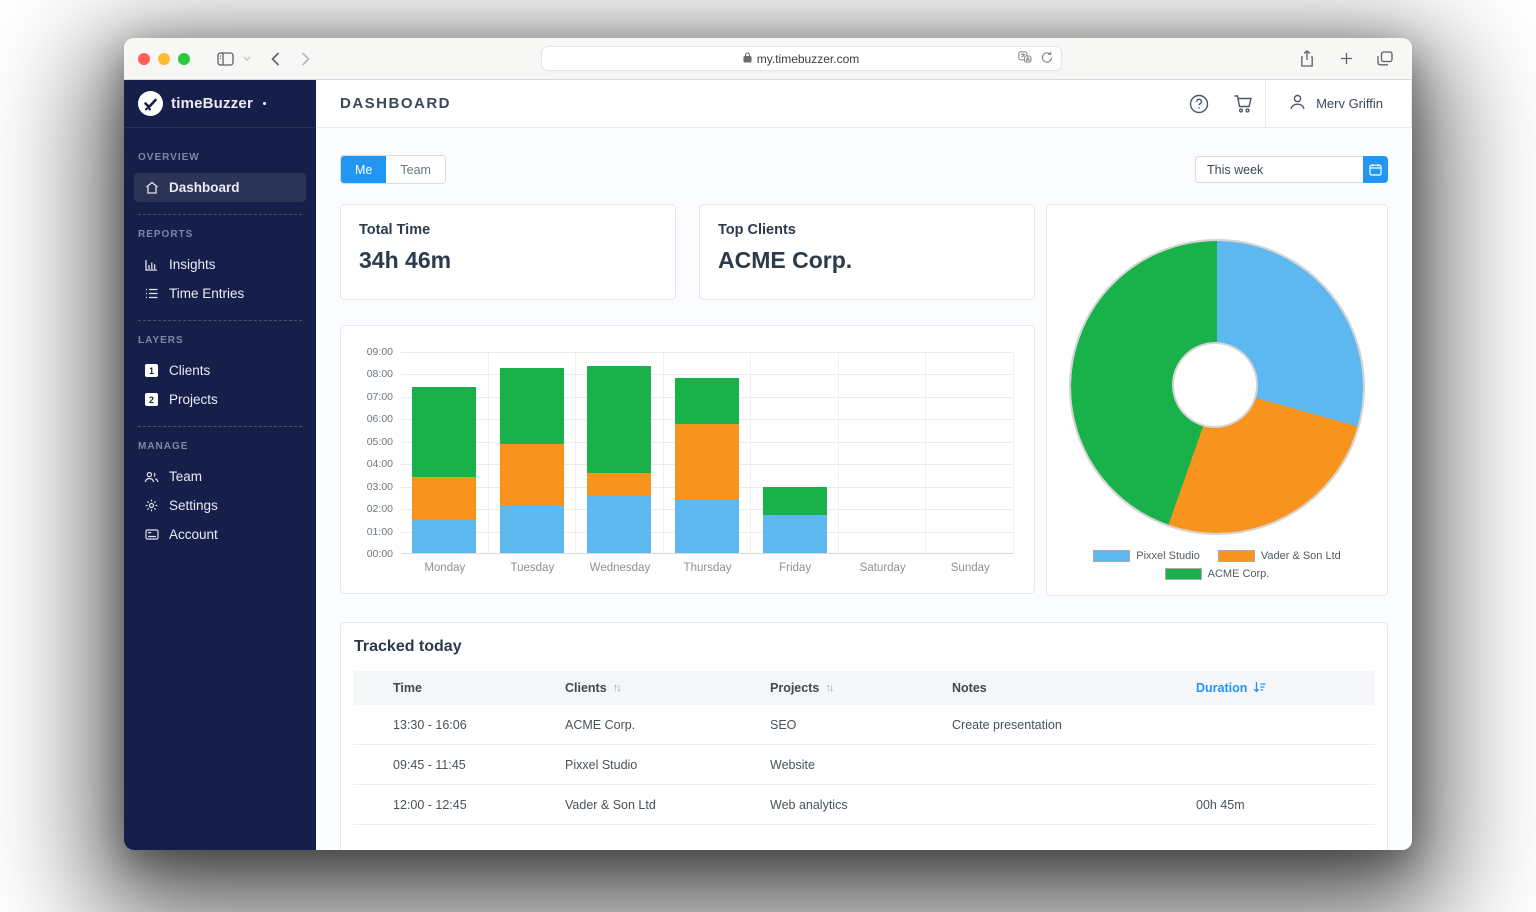 The image size is (1536, 912). Describe the element at coordinates (220, 187) in the screenshot. I see `sidebar-item-dashboard: Dashboard` at that location.